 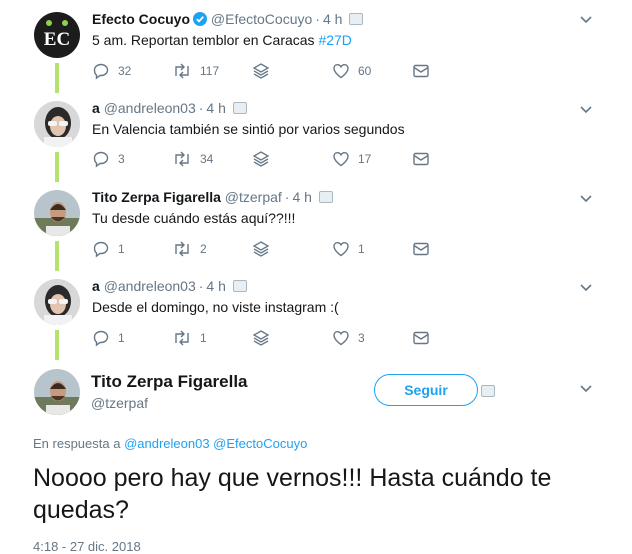 I want to click on tweet-actions: 1 1 3, so click(x=272, y=339).